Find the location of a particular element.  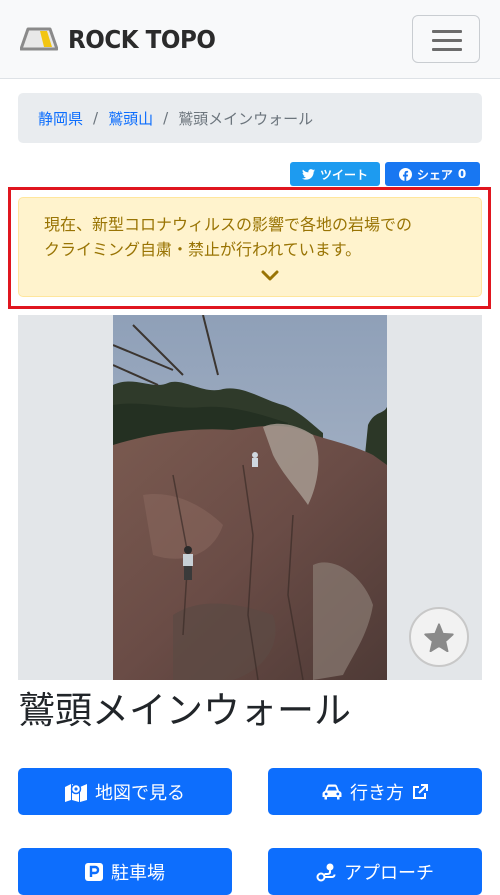

parking-button: 駐車場 is located at coordinates (125, 871).